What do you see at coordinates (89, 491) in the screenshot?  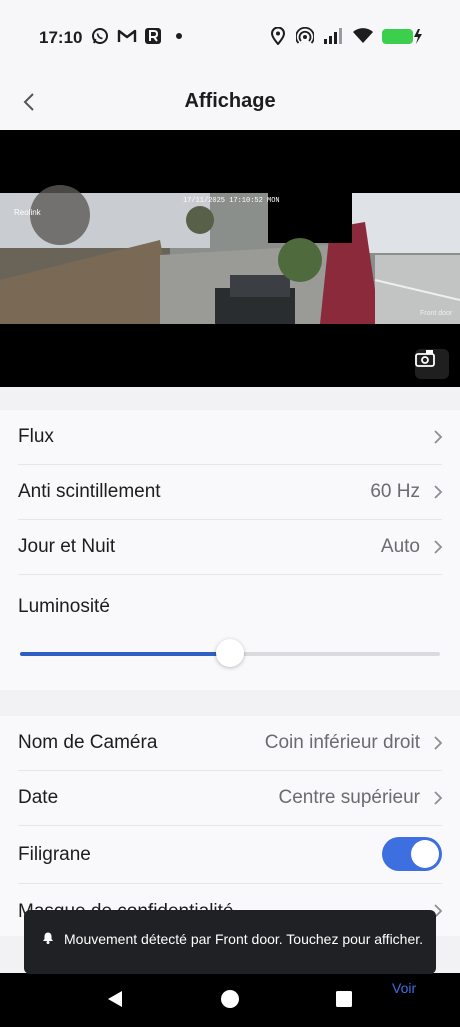 I see `setting-label: Anti scintillement` at bounding box center [89, 491].